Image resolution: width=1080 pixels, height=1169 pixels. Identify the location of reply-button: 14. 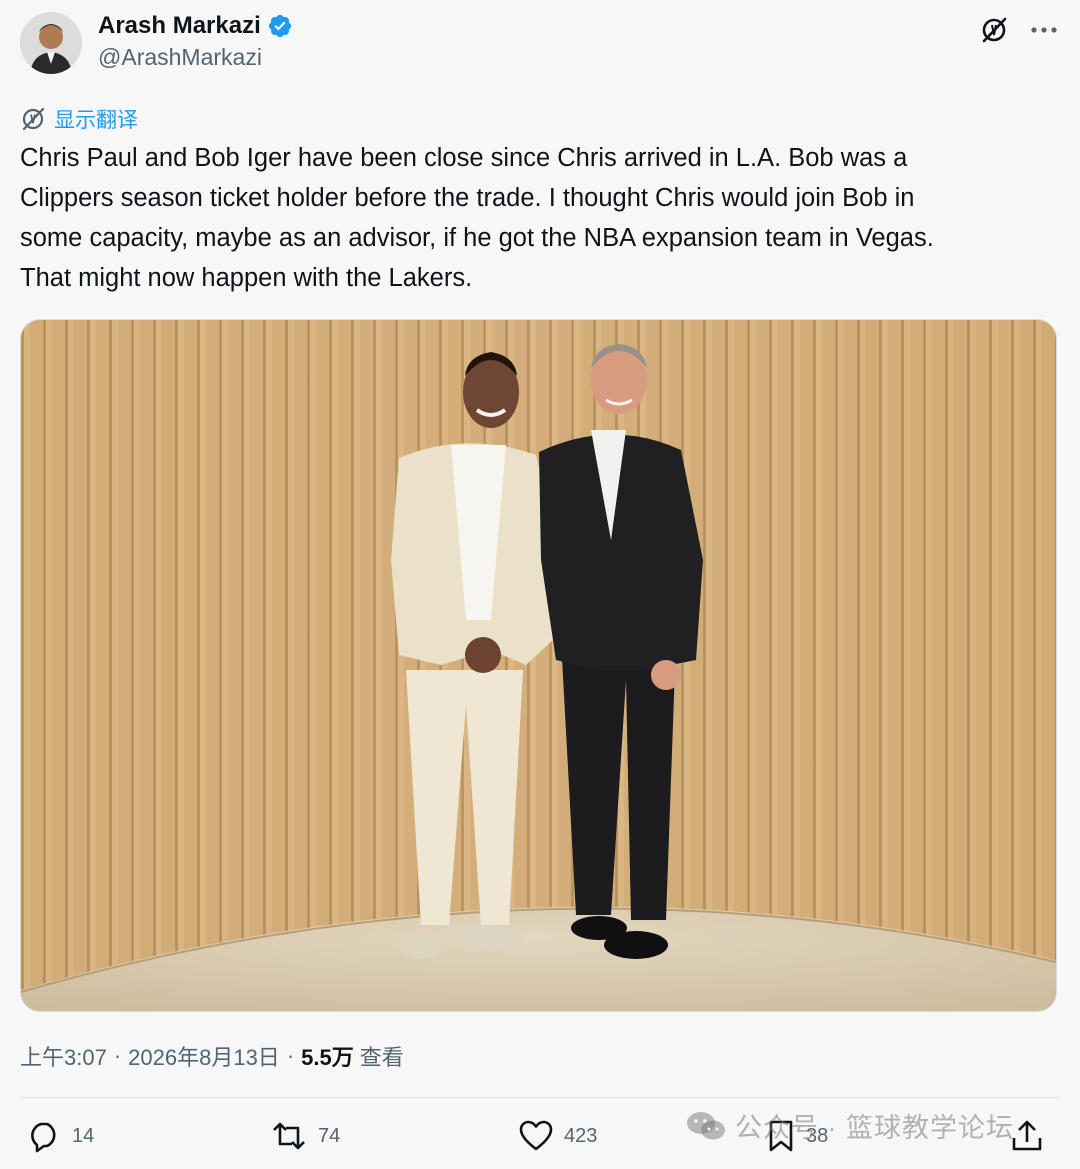
(60, 1136).